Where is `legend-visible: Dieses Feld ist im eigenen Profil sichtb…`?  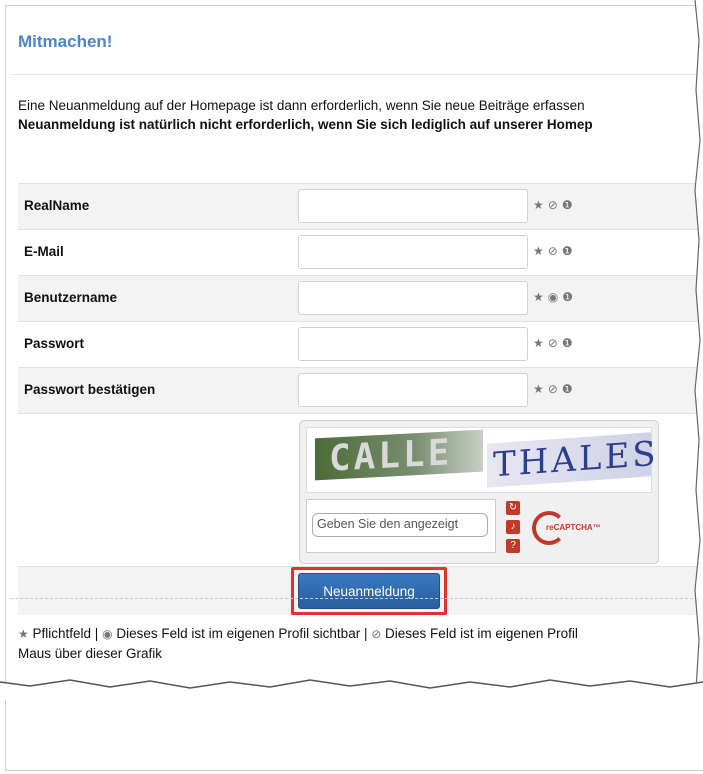
legend-visible: Dieses Feld ist im eigenen Profil sichtb… is located at coordinates (242, 633).